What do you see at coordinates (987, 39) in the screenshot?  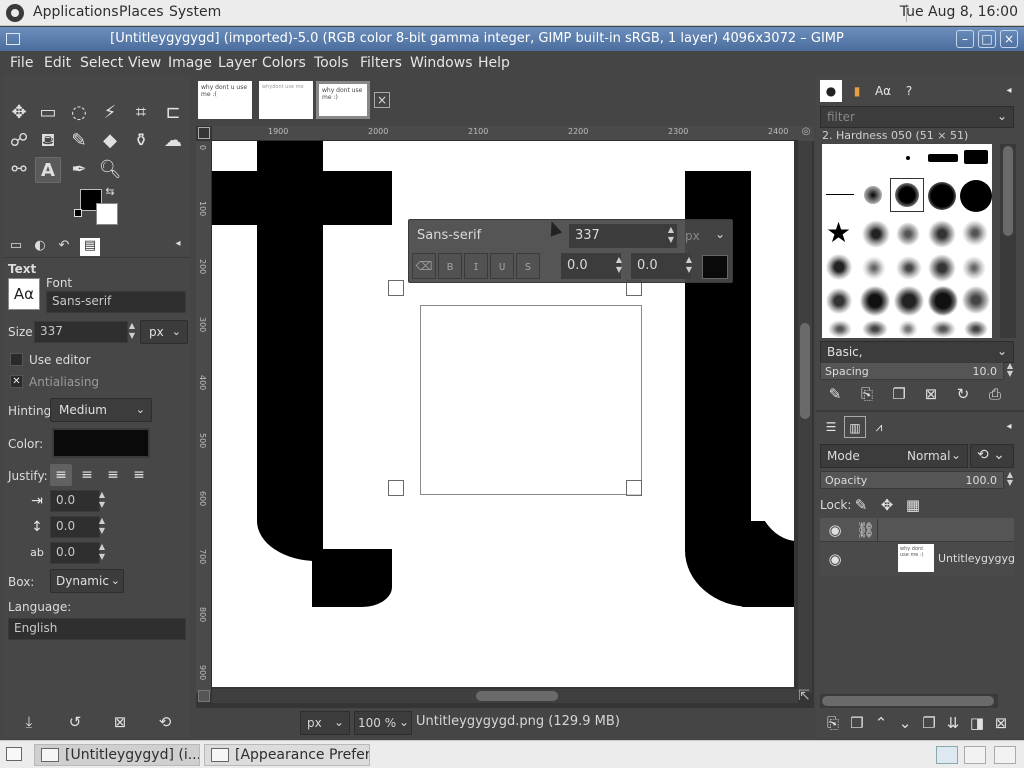 I see `maximize-button: □` at bounding box center [987, 39].